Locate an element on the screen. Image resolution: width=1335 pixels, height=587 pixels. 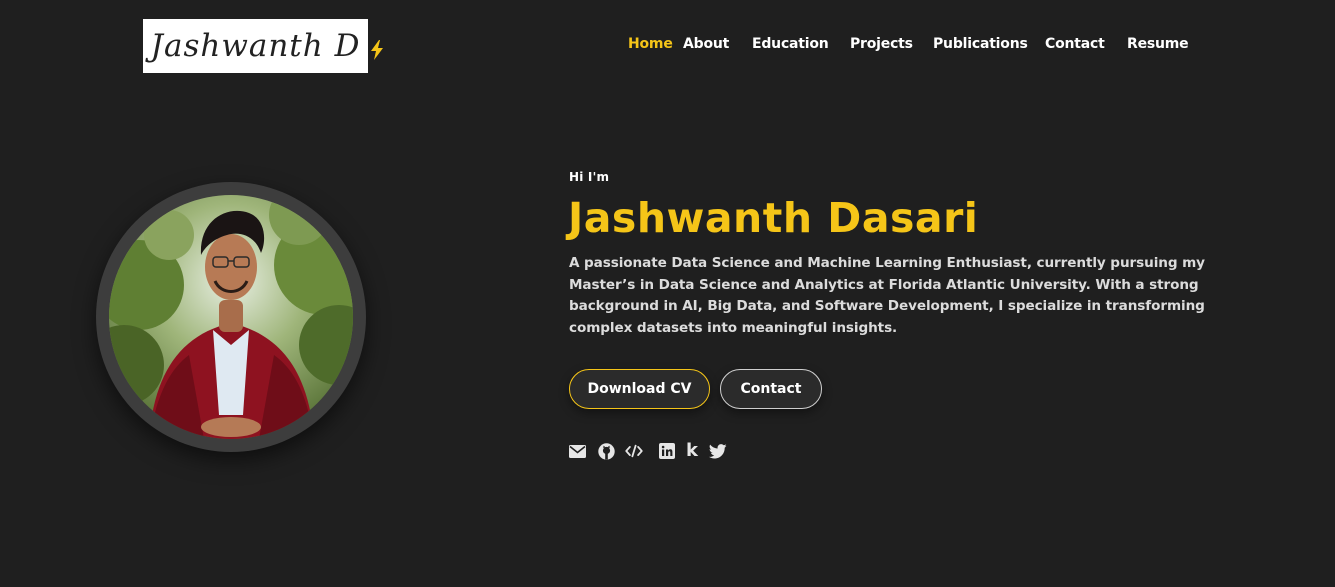
nav-contact: Contact is located at coordinates (1075, 44).